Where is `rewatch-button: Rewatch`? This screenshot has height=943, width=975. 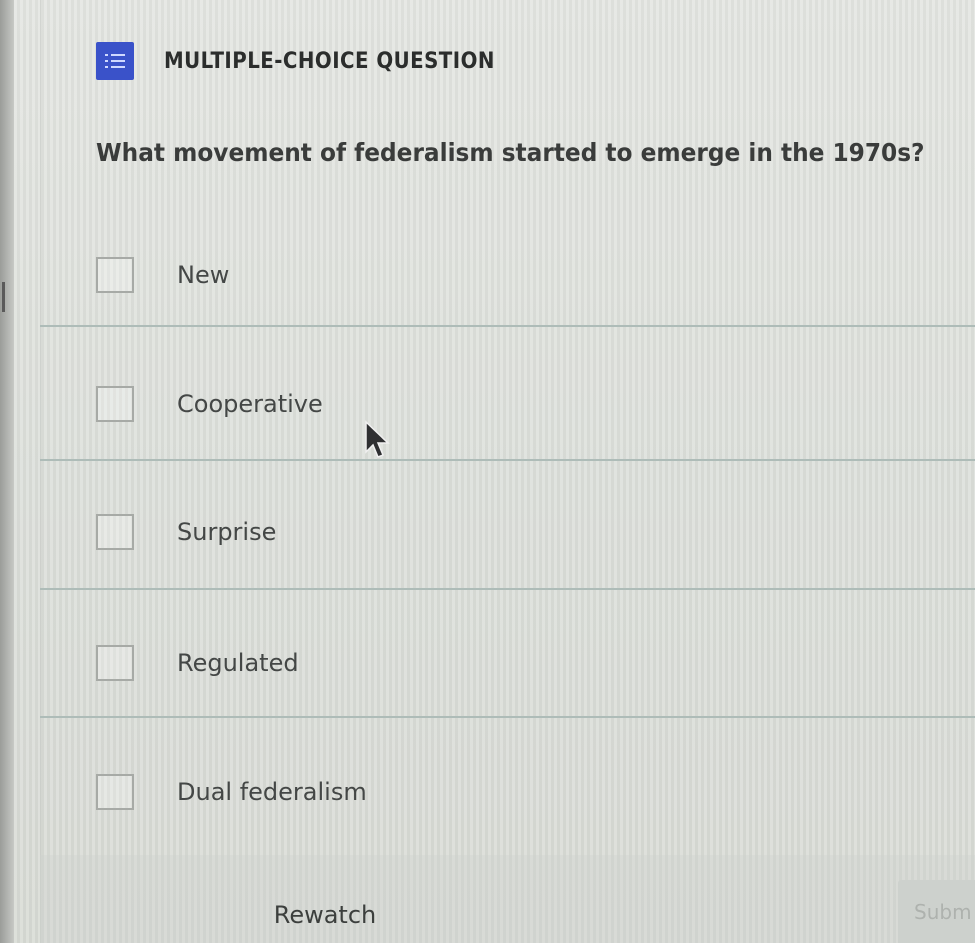 rewatch-button: Rewatch is located at coordinates (325, 915).